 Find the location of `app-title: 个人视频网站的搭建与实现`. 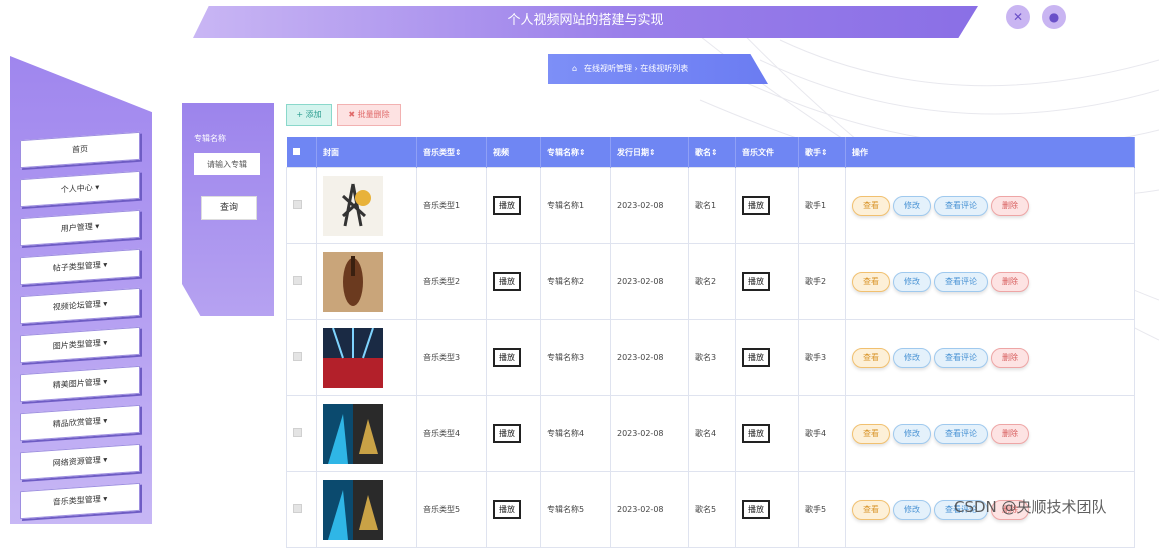

app-title: 个人视频网站的搭建与实现 is located at coordinates (585, 20).